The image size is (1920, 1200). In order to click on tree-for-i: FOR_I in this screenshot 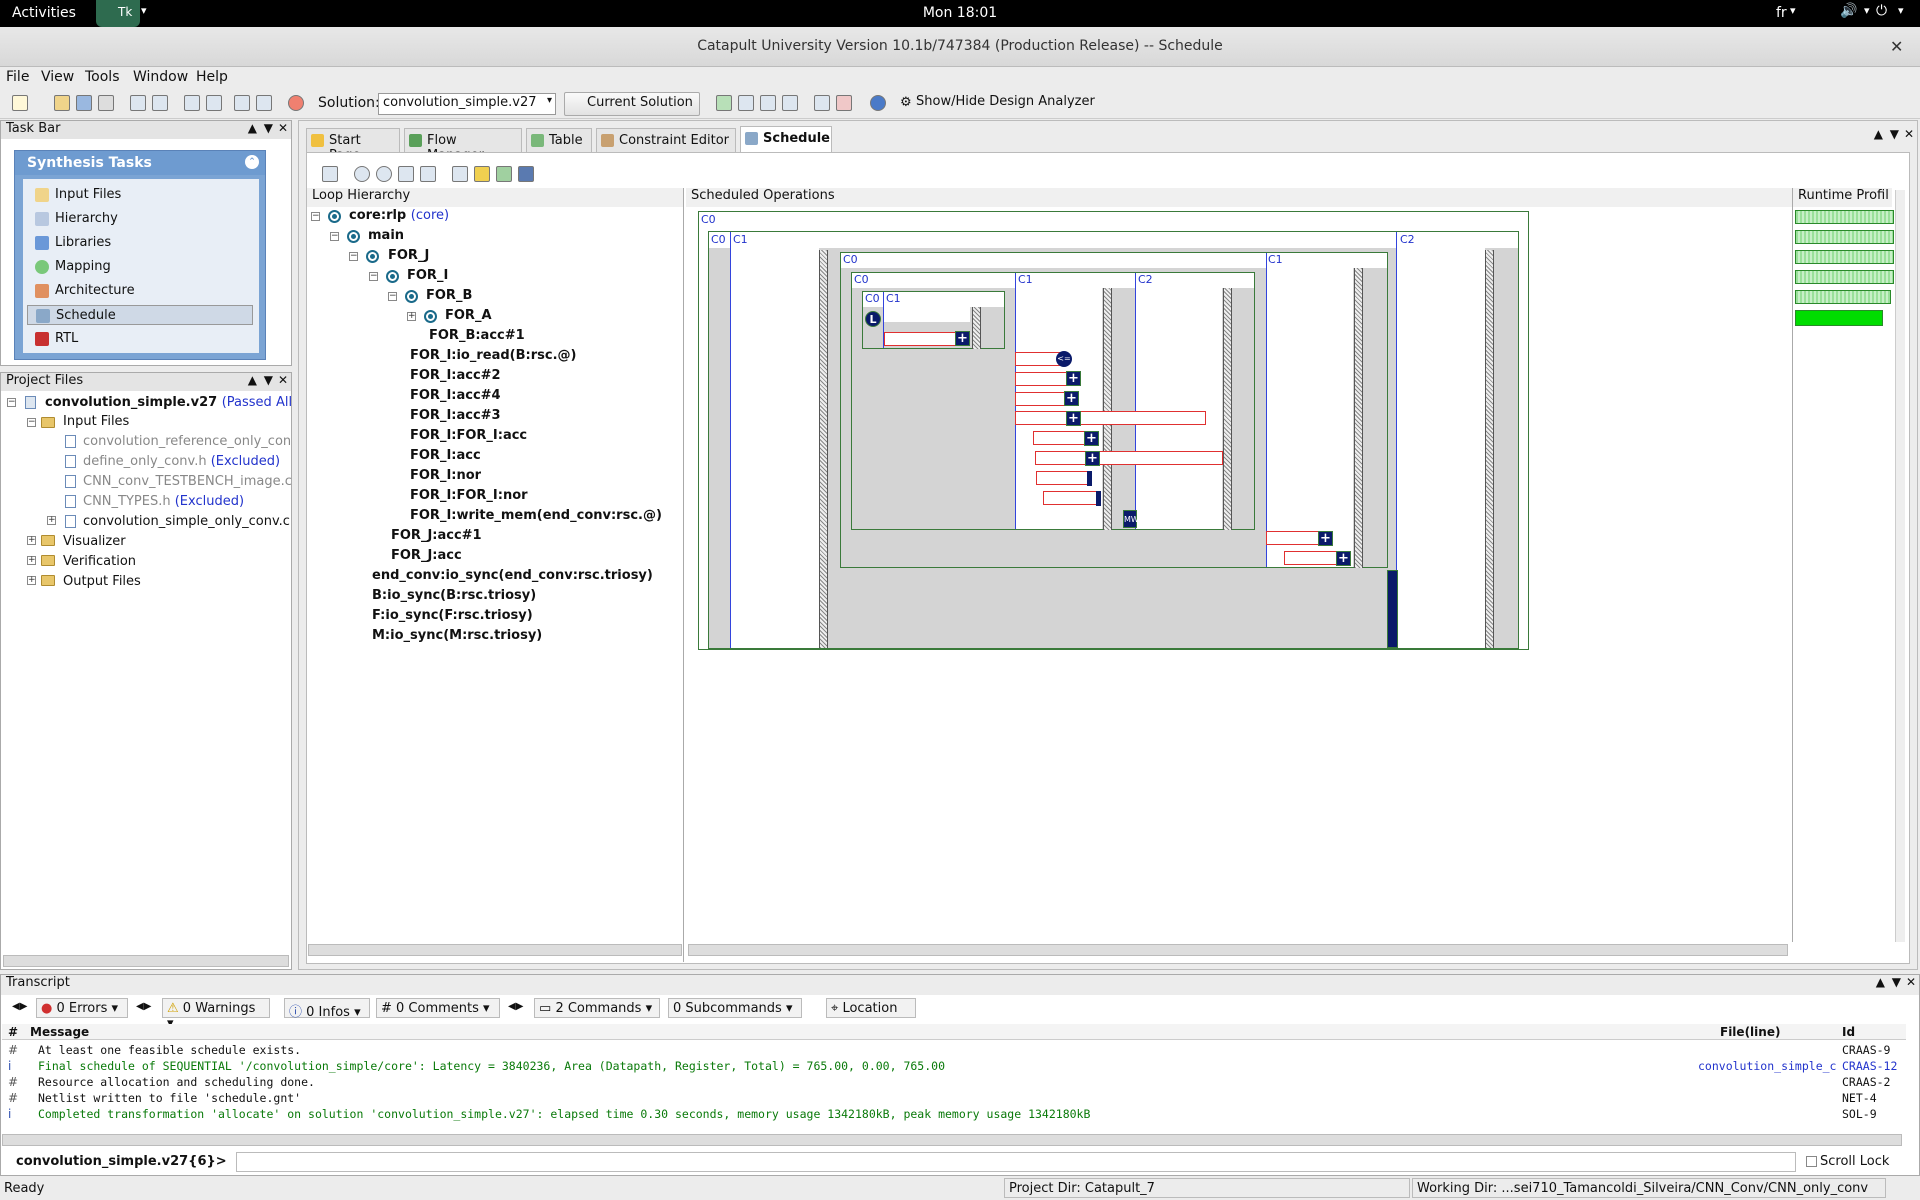, I will do `click(427, 275)`.